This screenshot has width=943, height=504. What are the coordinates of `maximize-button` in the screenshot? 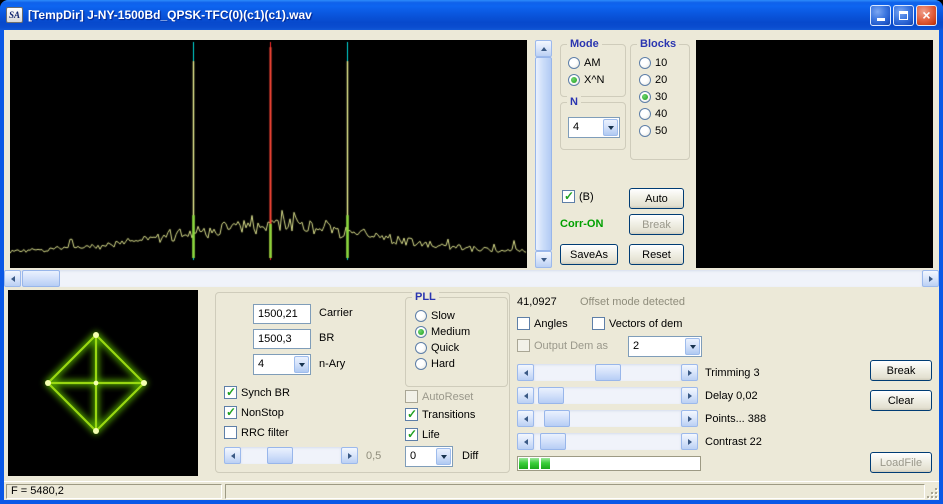 It's located at (903, 15).